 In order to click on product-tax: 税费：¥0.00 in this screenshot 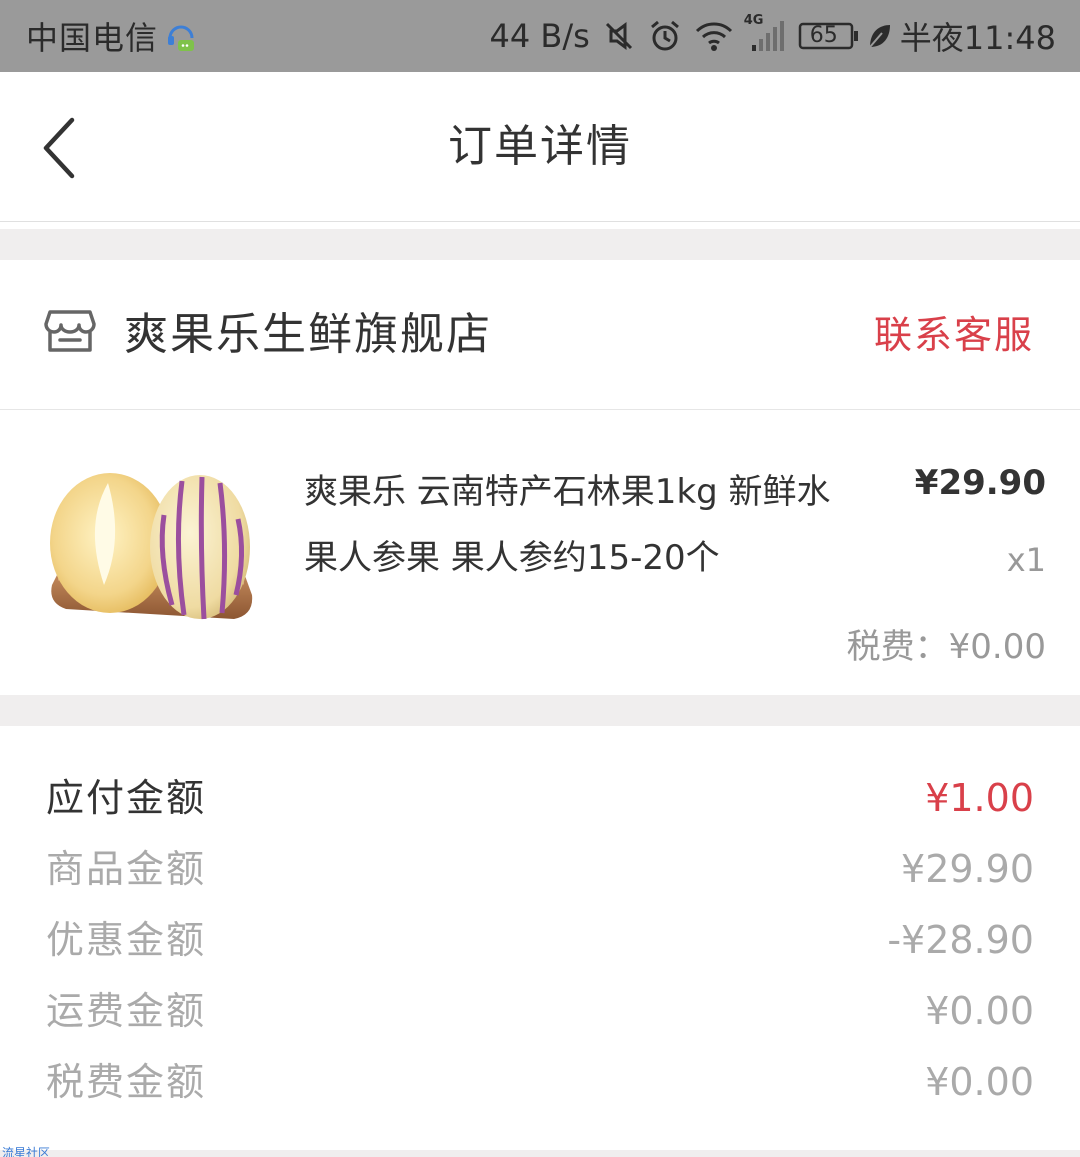, I will do `click(946, 643)`.